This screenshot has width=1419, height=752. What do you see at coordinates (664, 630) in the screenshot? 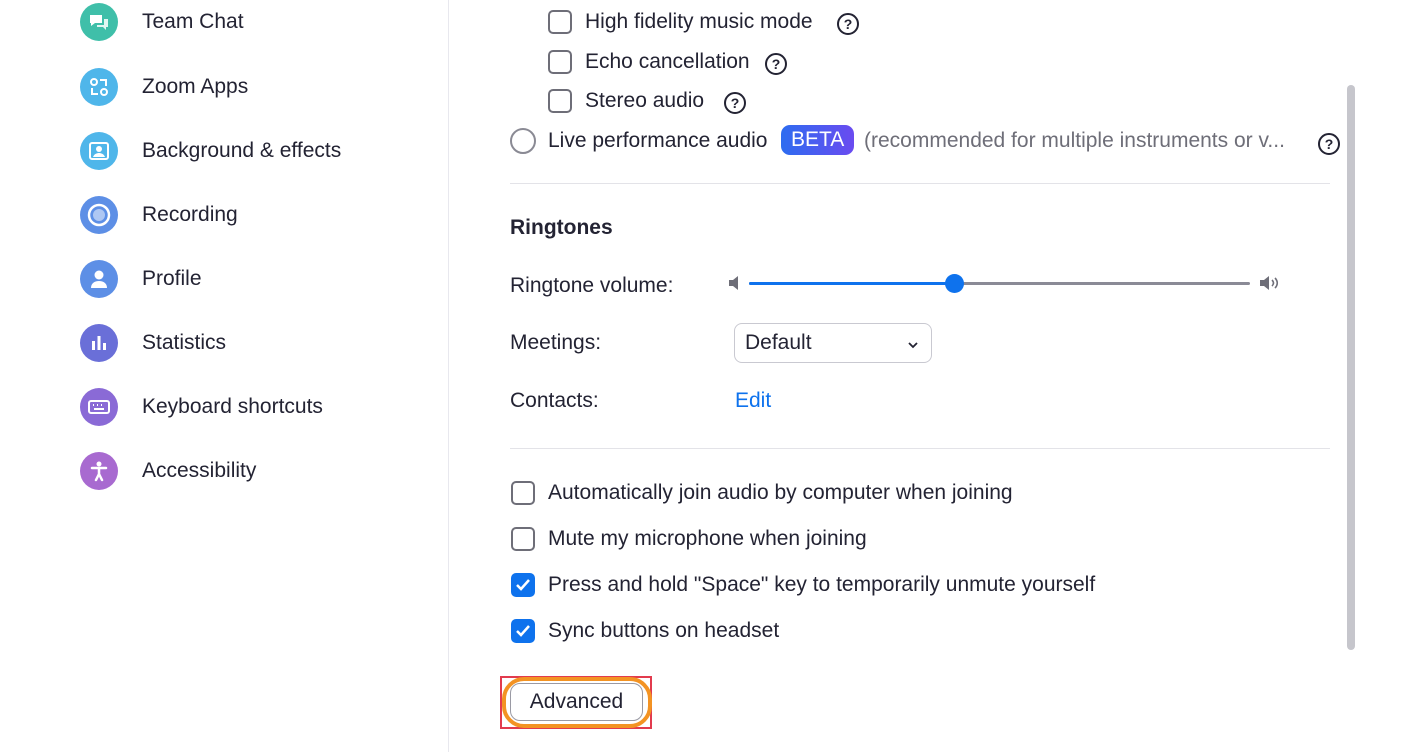
I see `sync-headset-label: Sync buttons on headset` at bounding box center [664, 630].